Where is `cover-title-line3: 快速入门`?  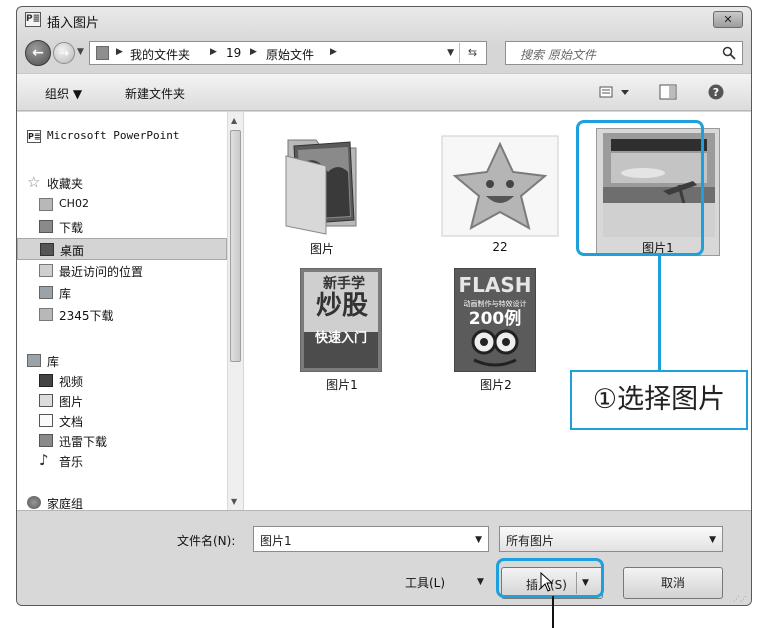
cover-title-line3: 快速入门 is located at coordinates (341, 338).